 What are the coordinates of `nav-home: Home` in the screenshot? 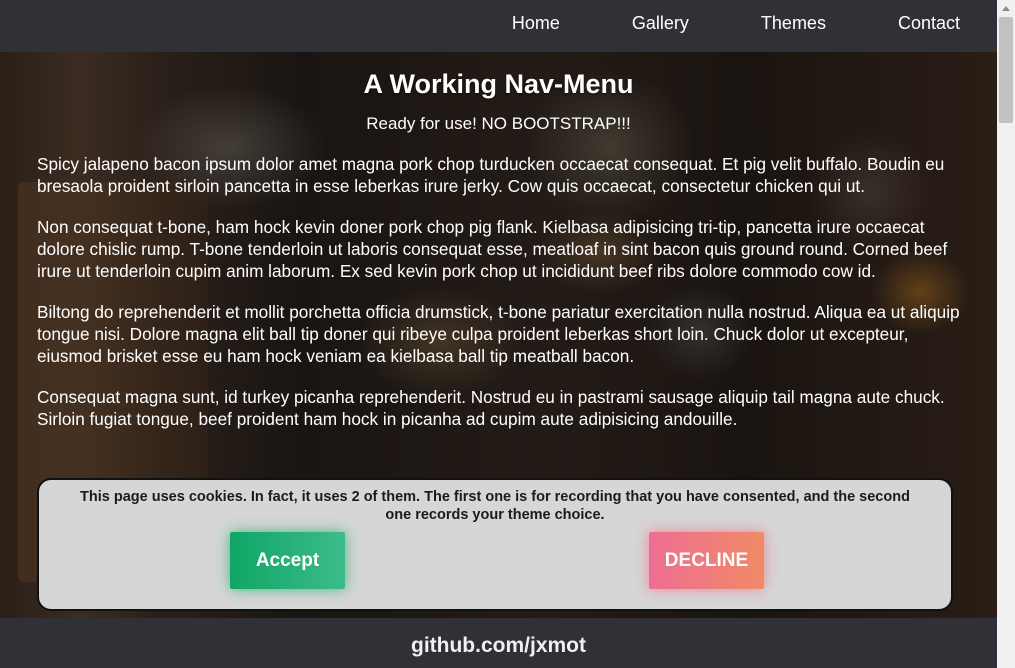 It's located at (536, 23).